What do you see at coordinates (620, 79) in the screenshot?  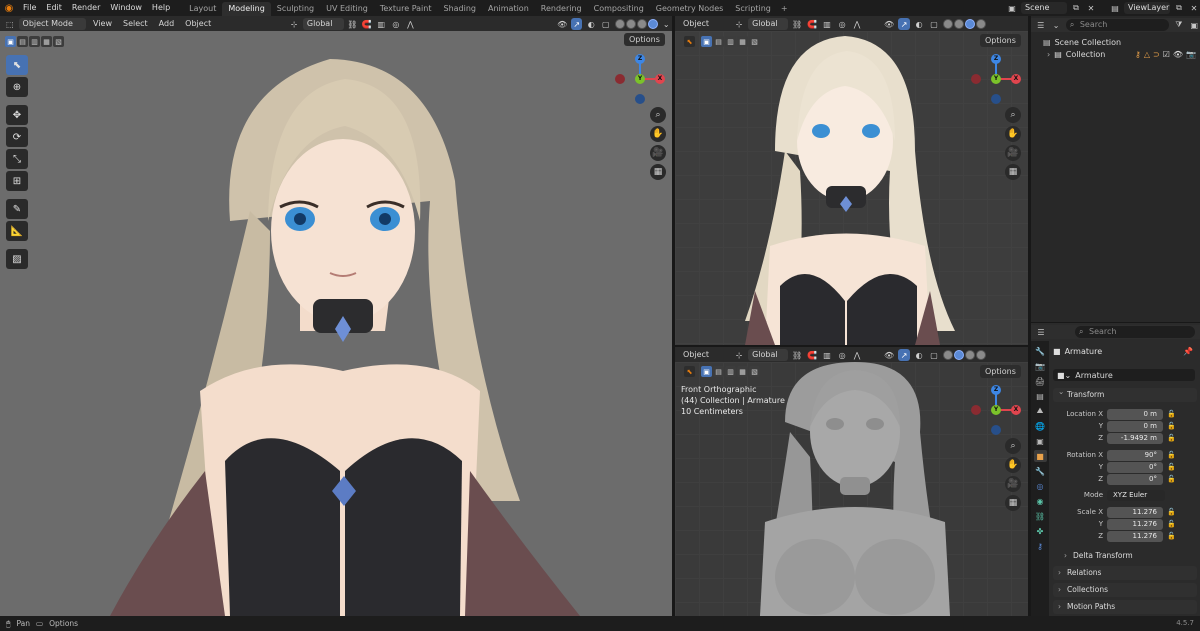 I see `gizmo-neg-x-axis` at bounding box center [620, 79].